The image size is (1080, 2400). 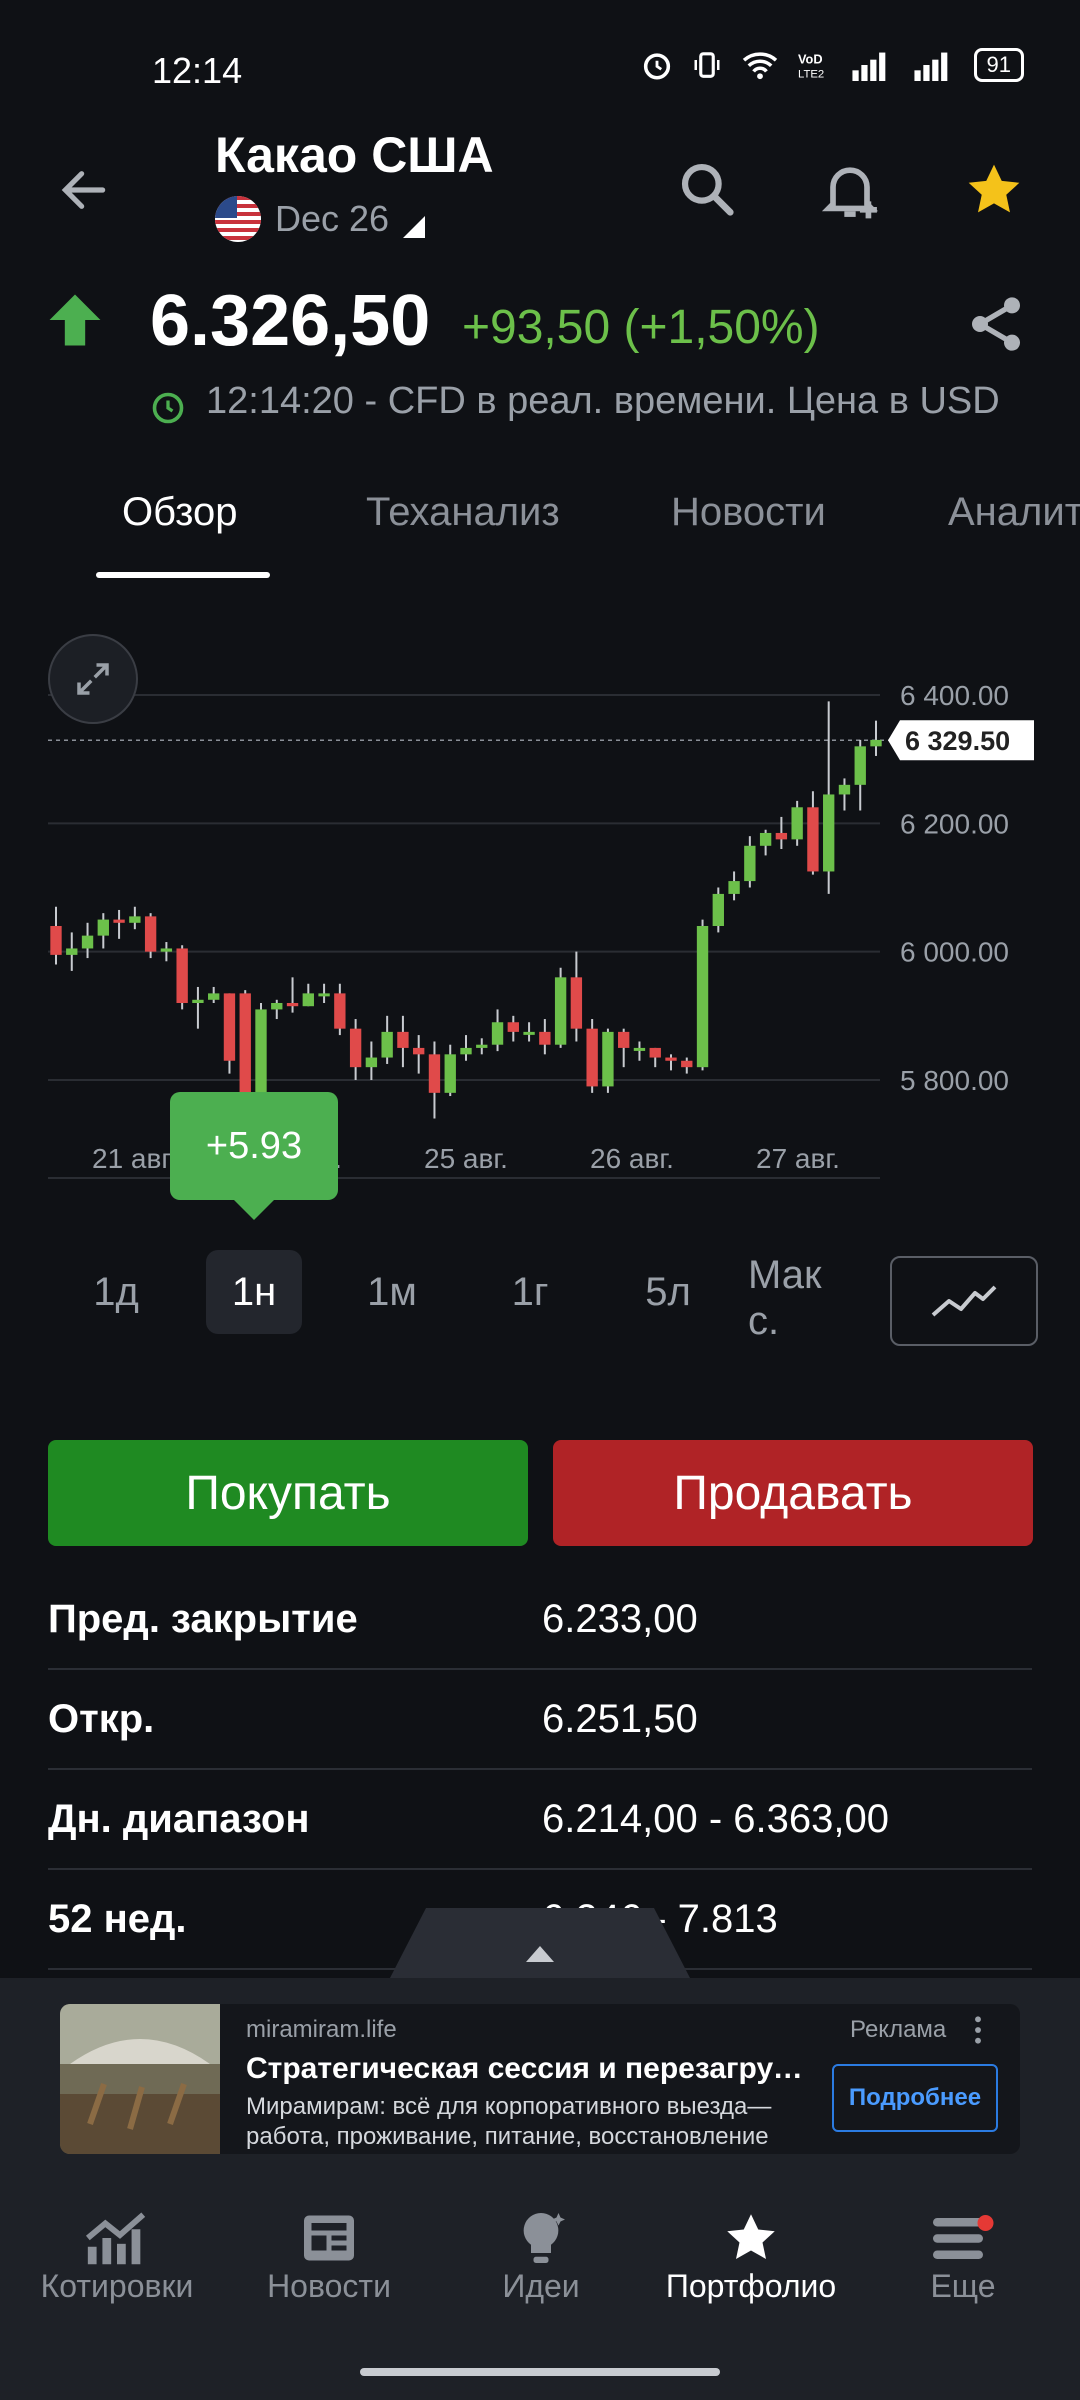 What do you see at coordinates (354, 155) in the screenshot?
I see `instrument-title: Какао США` at bounding box center [354, 155].